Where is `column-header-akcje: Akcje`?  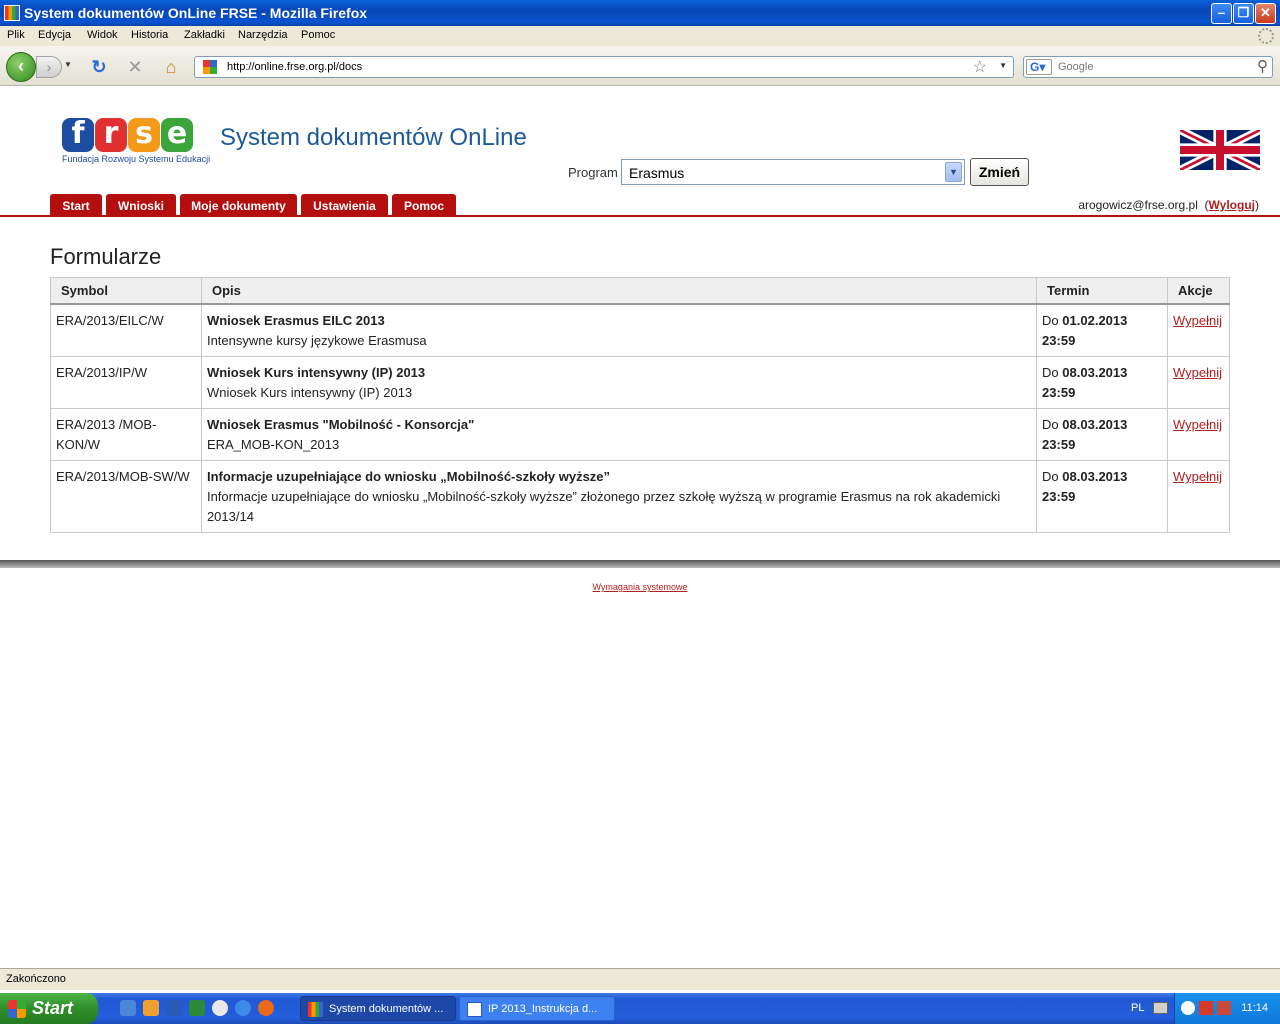 column-header-akcje: Akcje is located at coordinates (1198, 291).